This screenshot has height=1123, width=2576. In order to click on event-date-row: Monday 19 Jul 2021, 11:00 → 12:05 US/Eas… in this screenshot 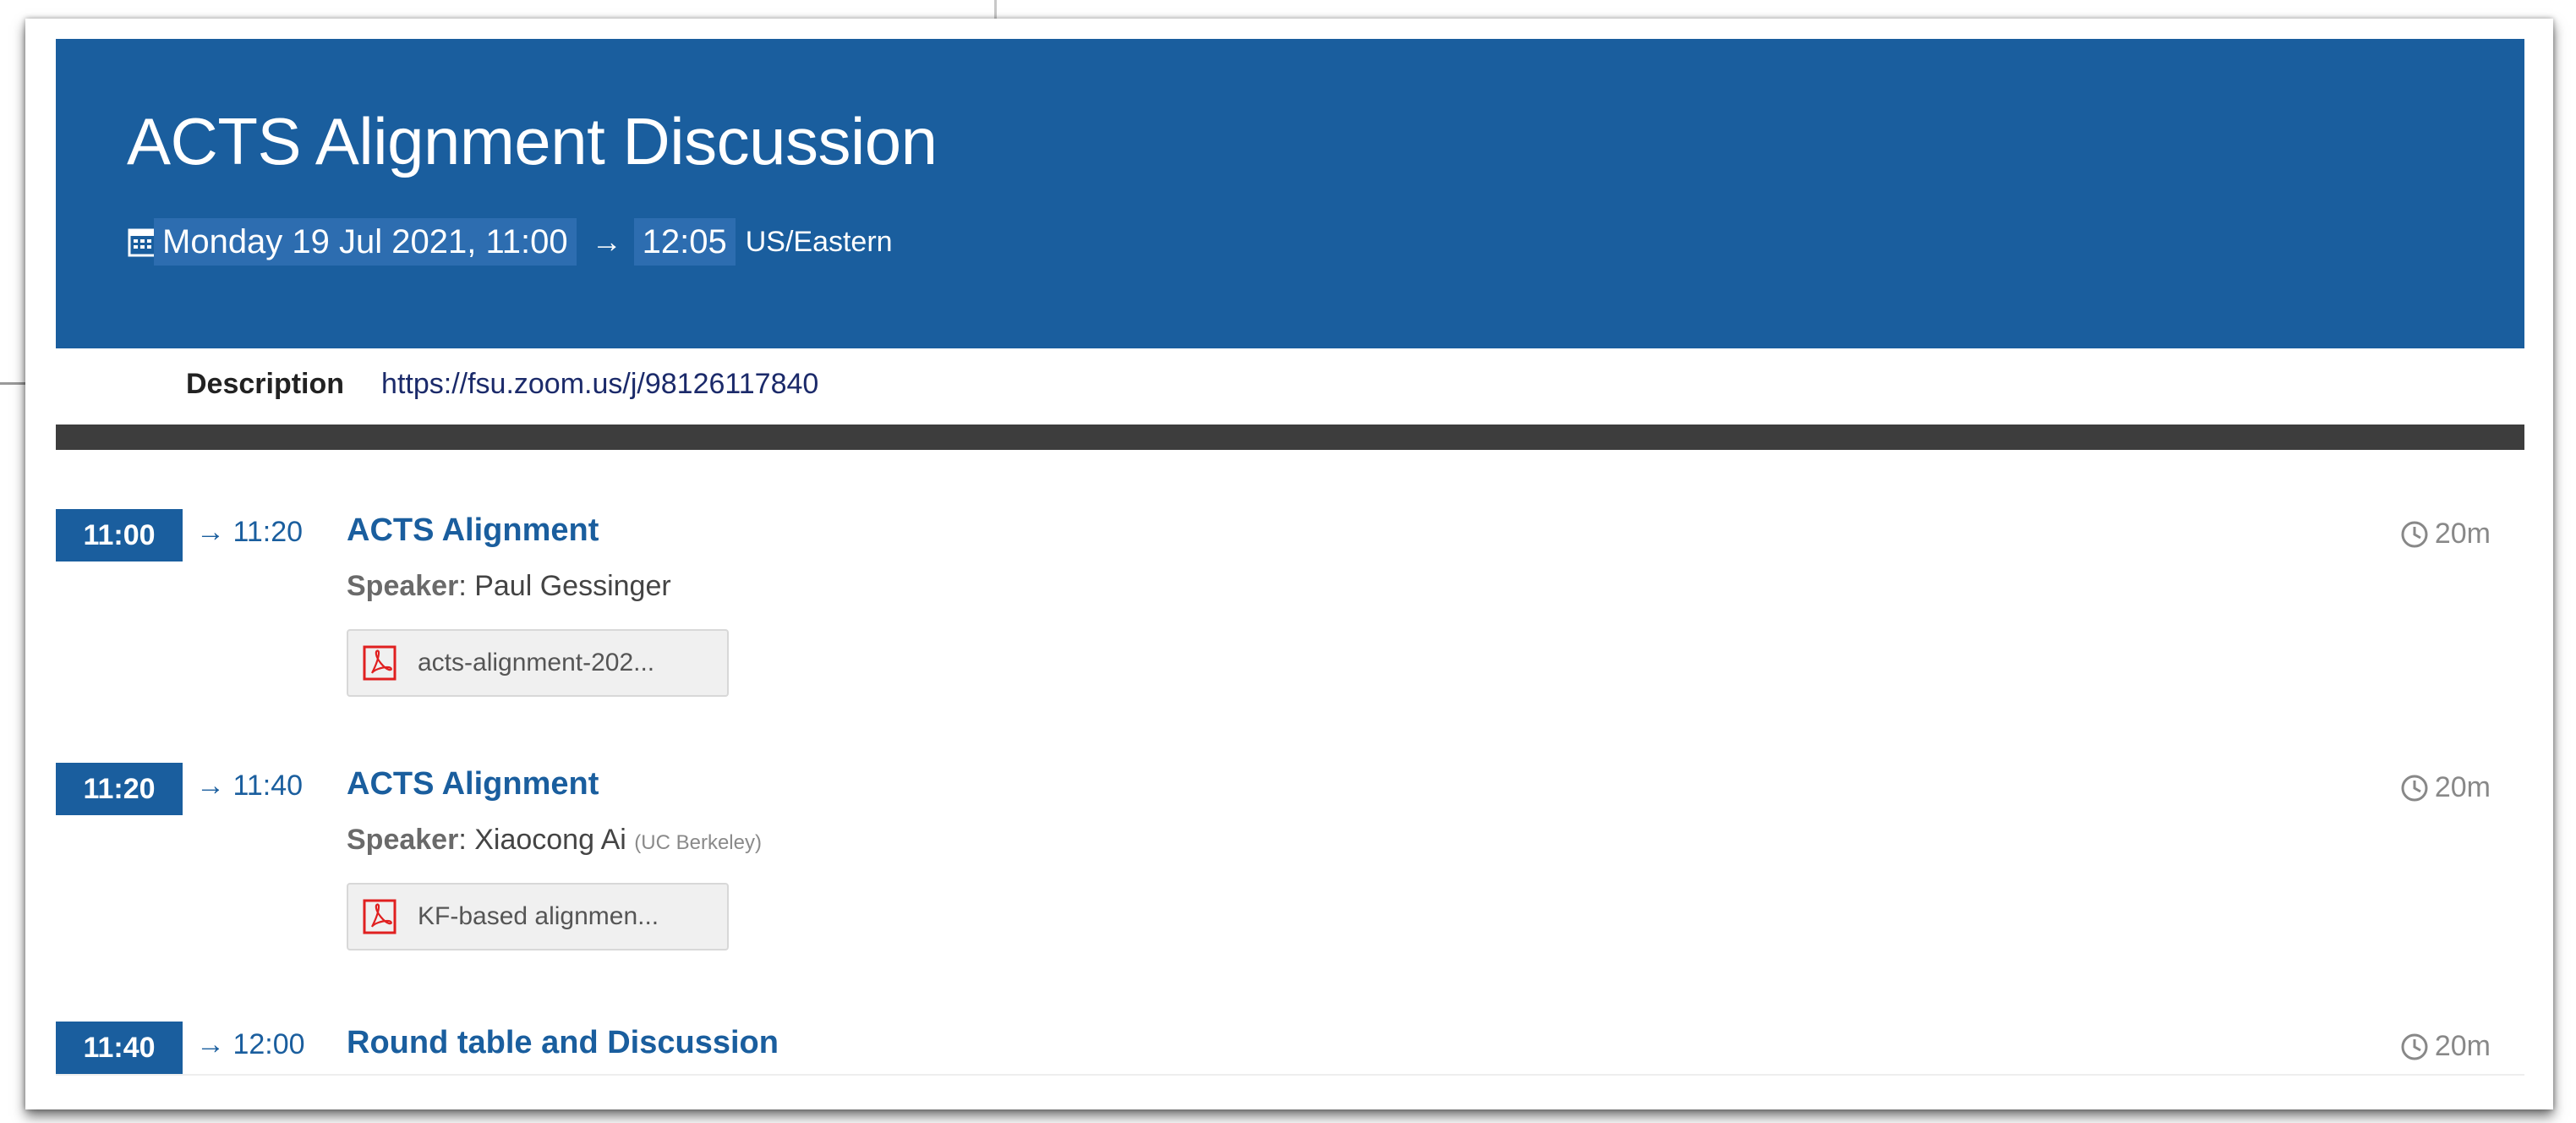, I will do `click(523, 241)`.